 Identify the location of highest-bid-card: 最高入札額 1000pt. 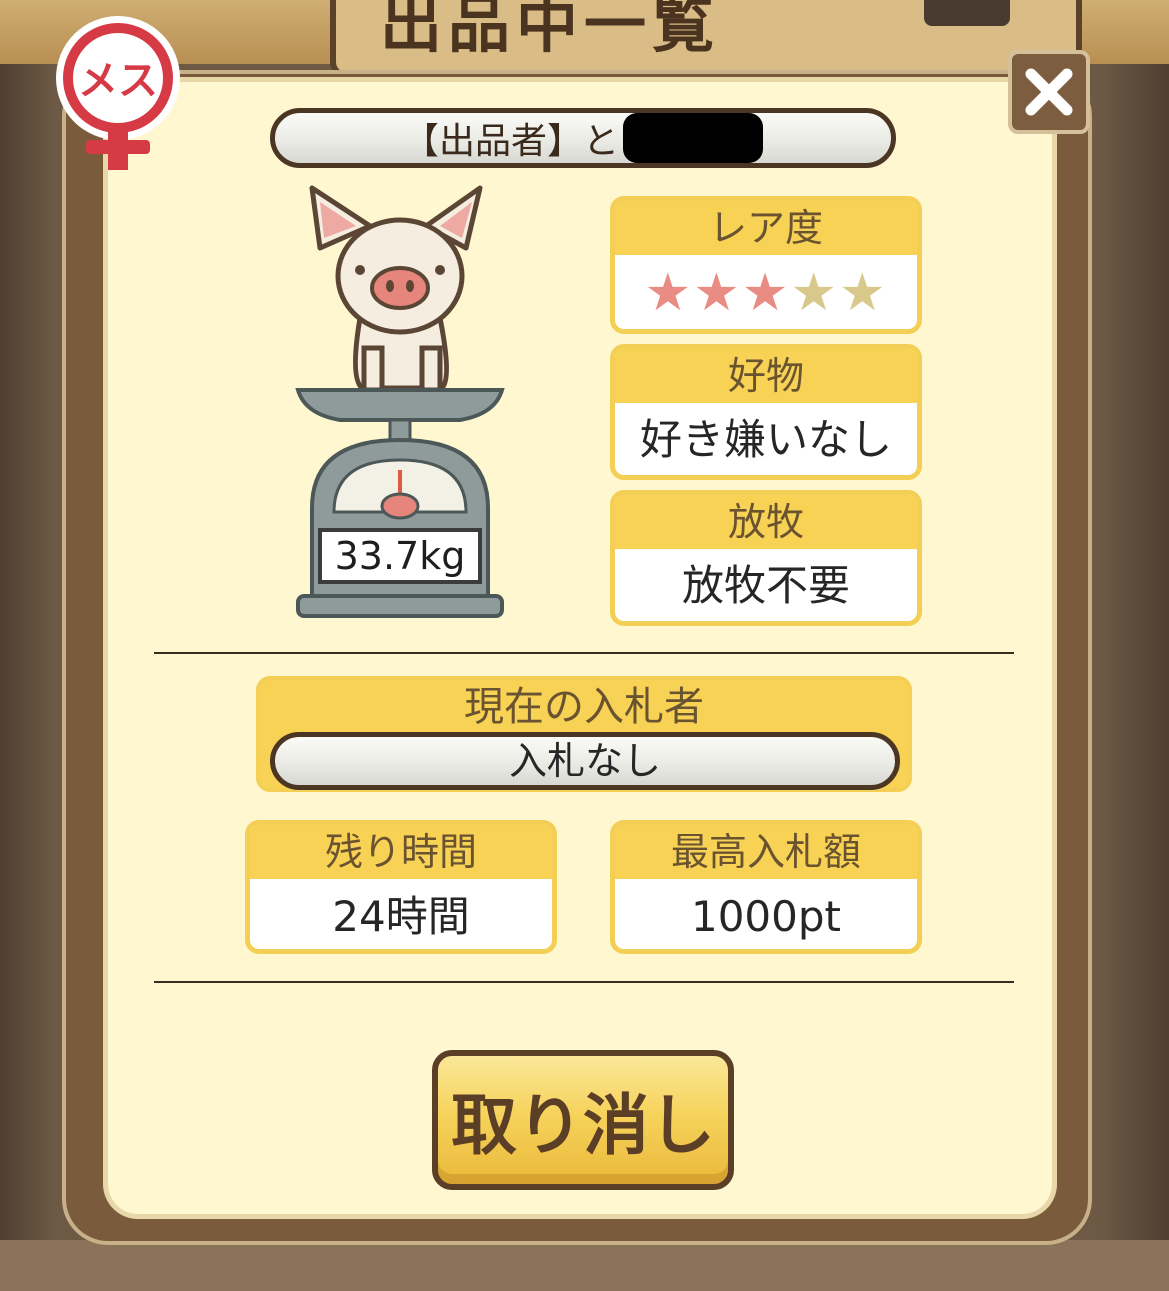
(766, 887).